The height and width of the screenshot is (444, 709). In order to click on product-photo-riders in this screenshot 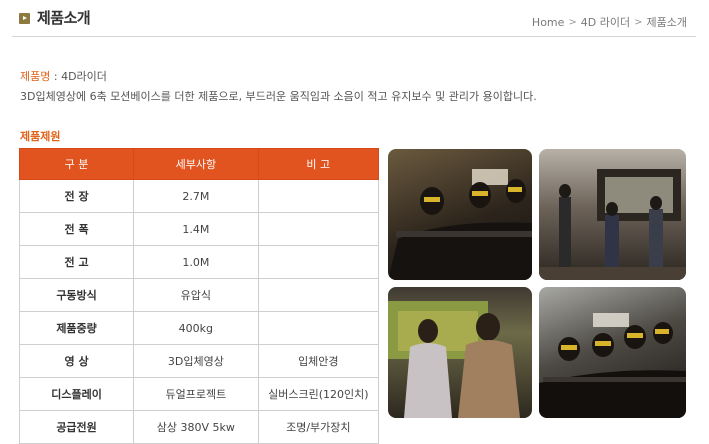, I will do `click(460, 214)`.